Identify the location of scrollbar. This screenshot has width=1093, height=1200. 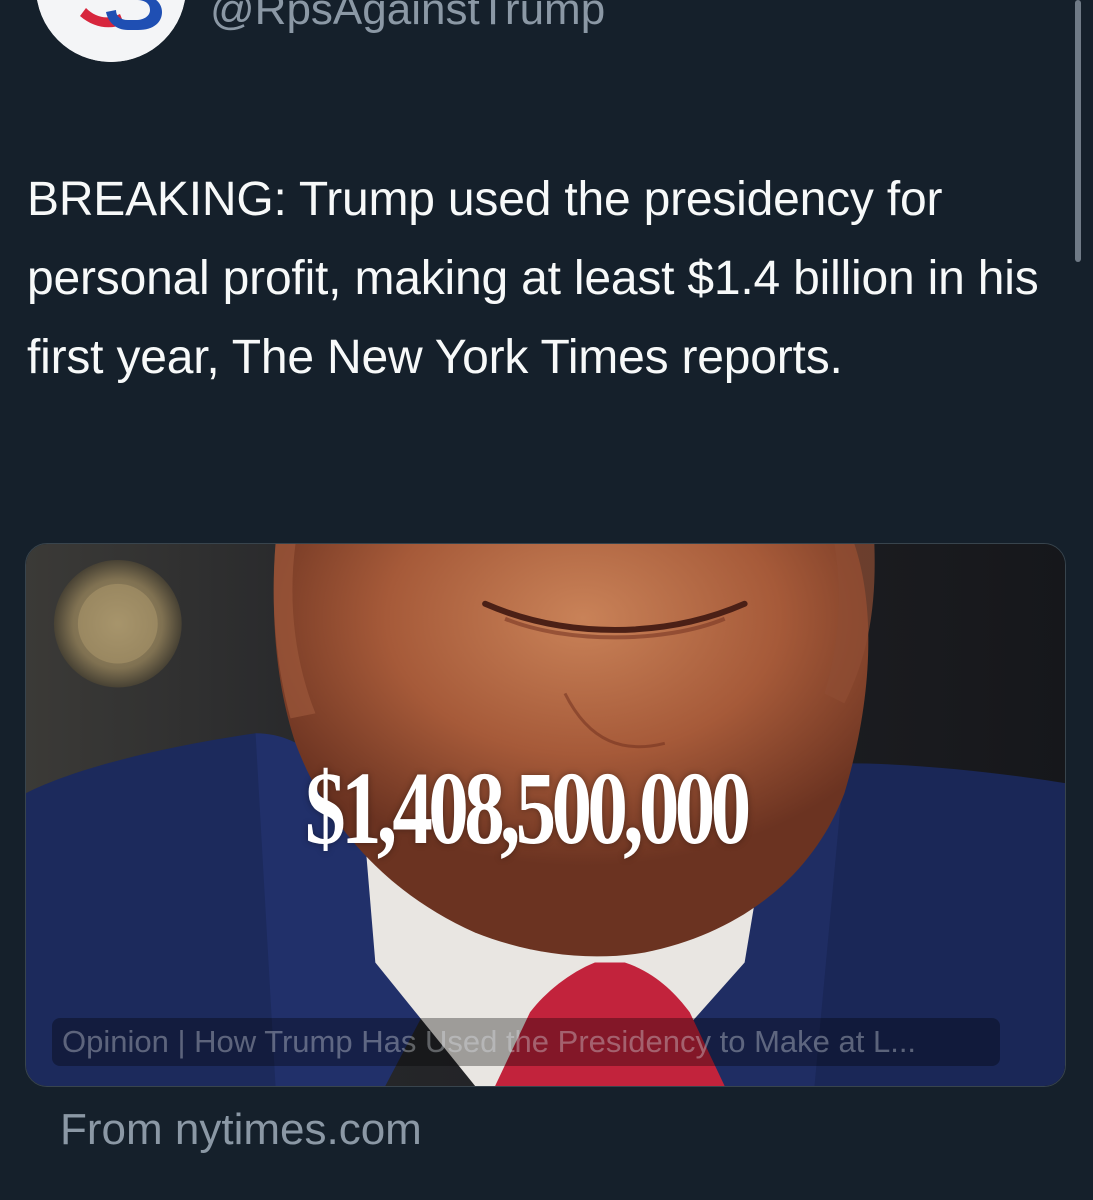
(1078, 131).